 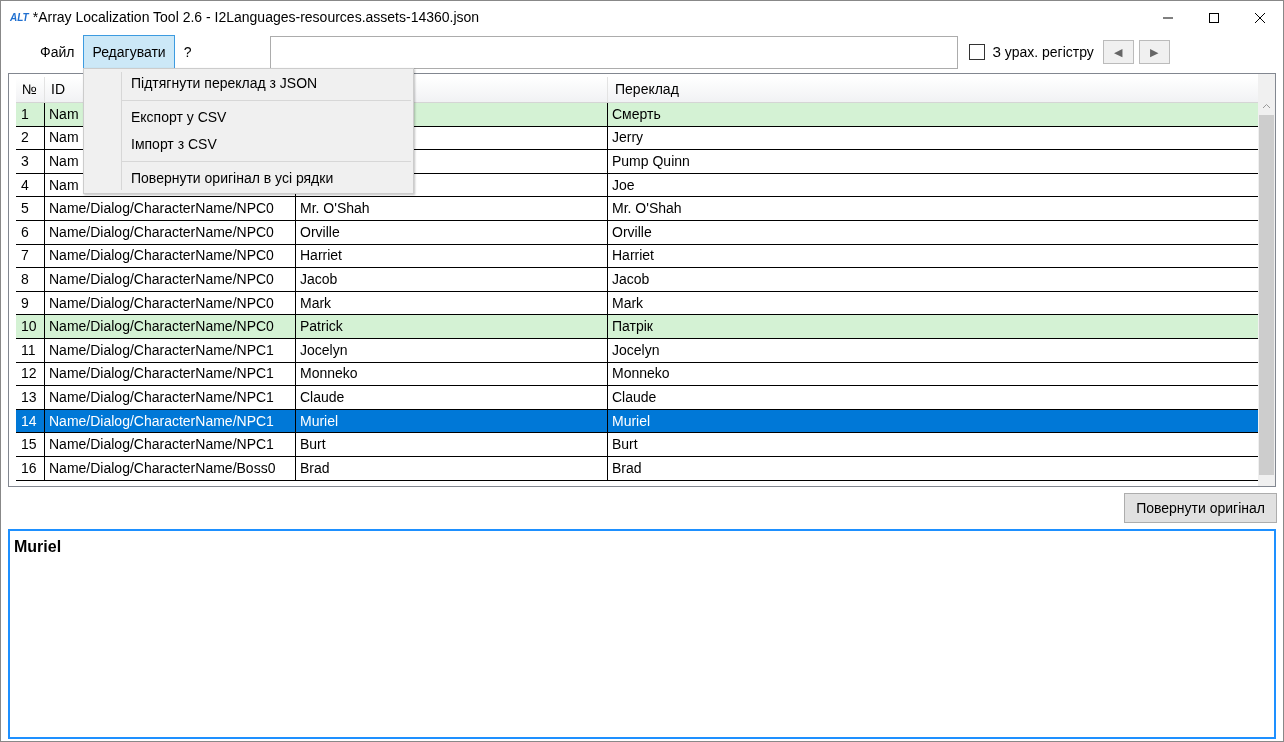 I want to click on table-cell-text: Orville, so click(x=632, y=232).